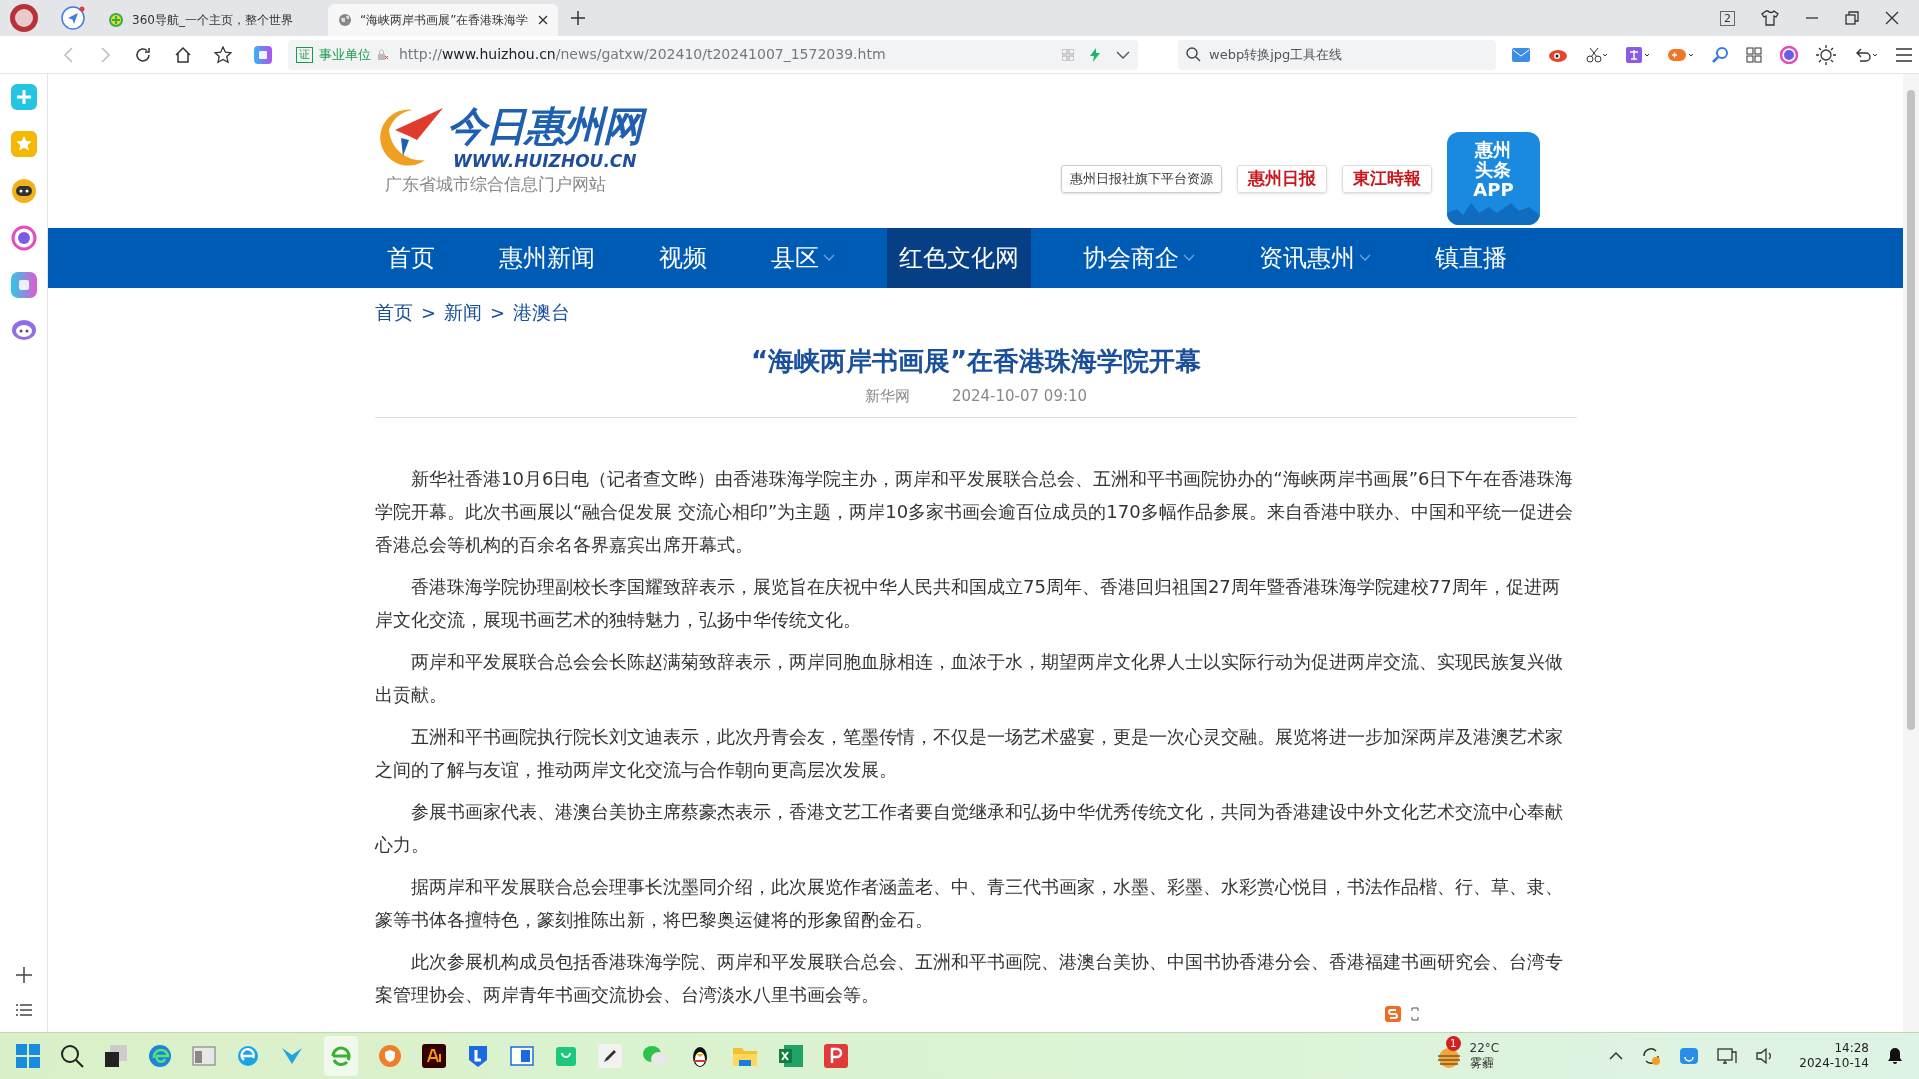 The width and height of the screenshot is (1919, 1079). Describe the element at coordinates (1482, 1063) in the screenshot. I see `weather-condition: 雾霾` at that location.